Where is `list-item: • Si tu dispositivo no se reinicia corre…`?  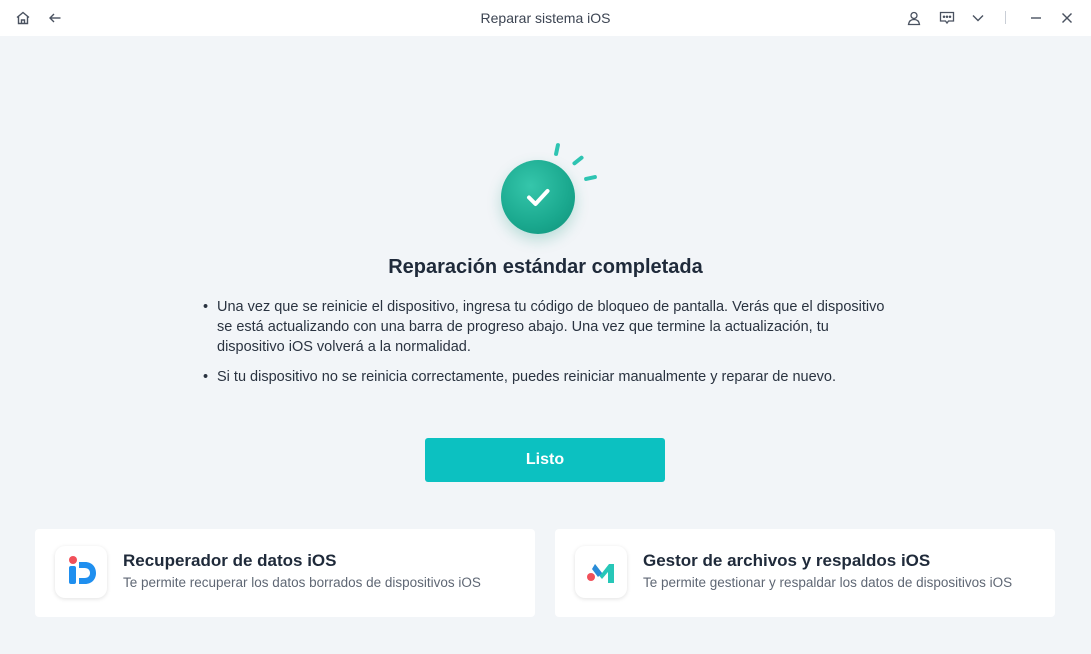 list-item: • Si tu dispositivo no se reinicia corre… is located at coordinates (548, 377).